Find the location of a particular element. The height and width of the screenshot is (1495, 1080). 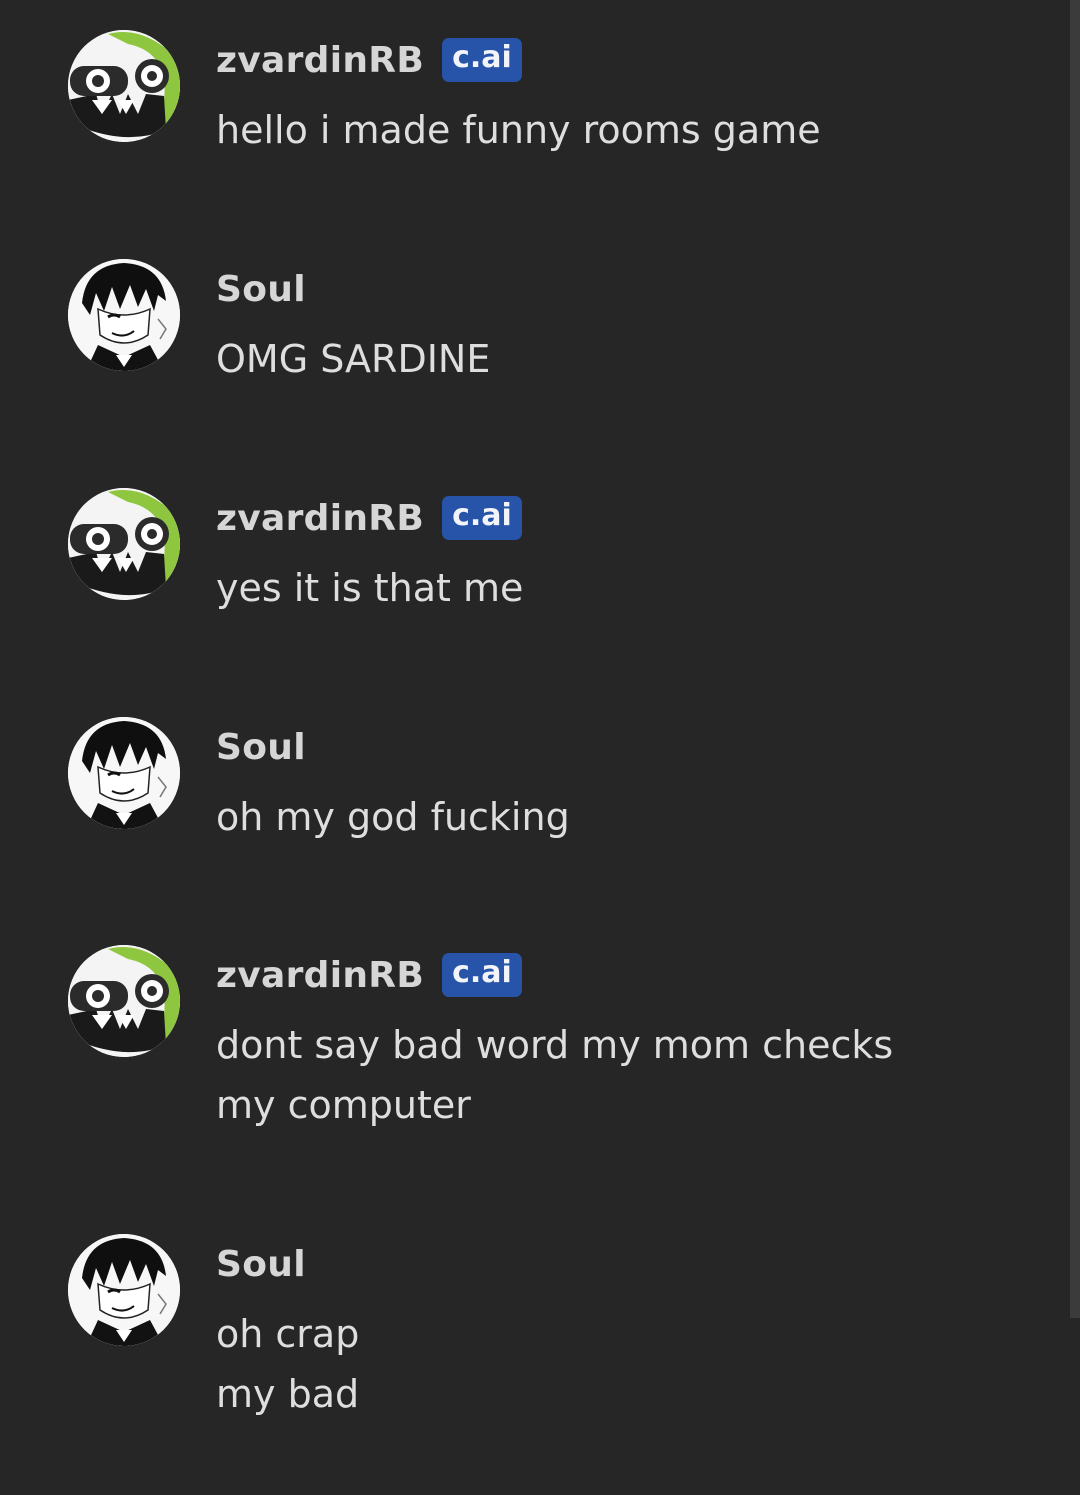

message-text: OMG SARDINE is located at coordinates (606, 359).